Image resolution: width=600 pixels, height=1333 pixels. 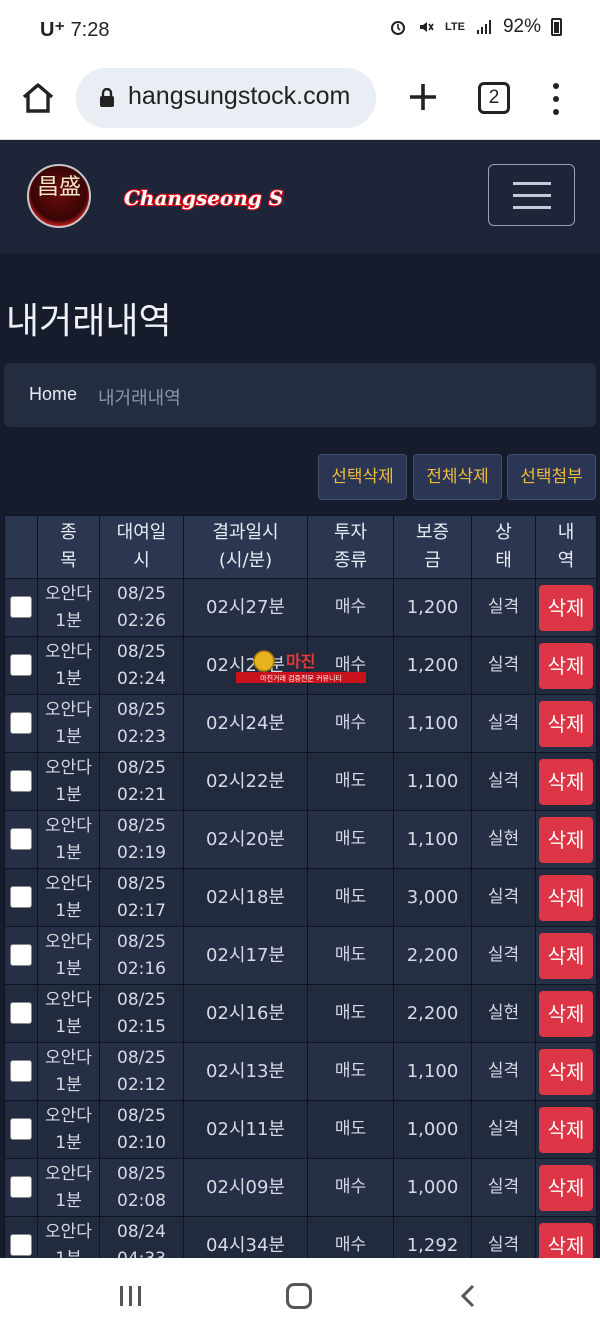 What do you see at coordinates (154, 196) in the screenshot?
I see `site-logo: 昌盛 Changseong Stock` at bounding box center [154, 196].